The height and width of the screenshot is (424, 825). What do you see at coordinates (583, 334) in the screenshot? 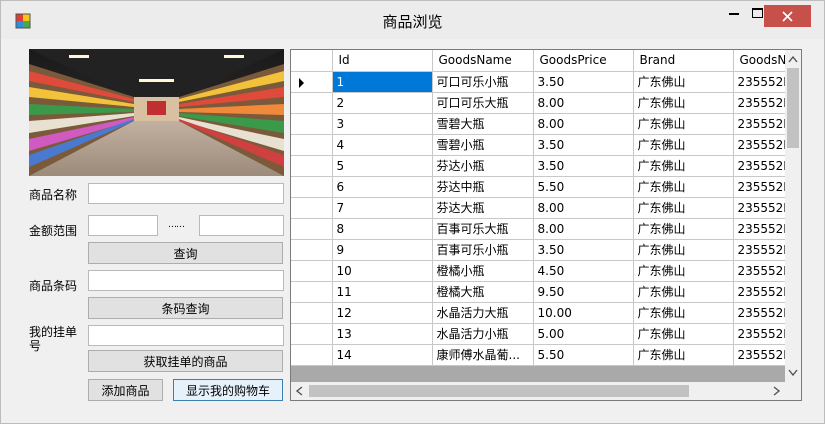
I see `cell-goods-price: 5.00` at bounding box center [583, 334].